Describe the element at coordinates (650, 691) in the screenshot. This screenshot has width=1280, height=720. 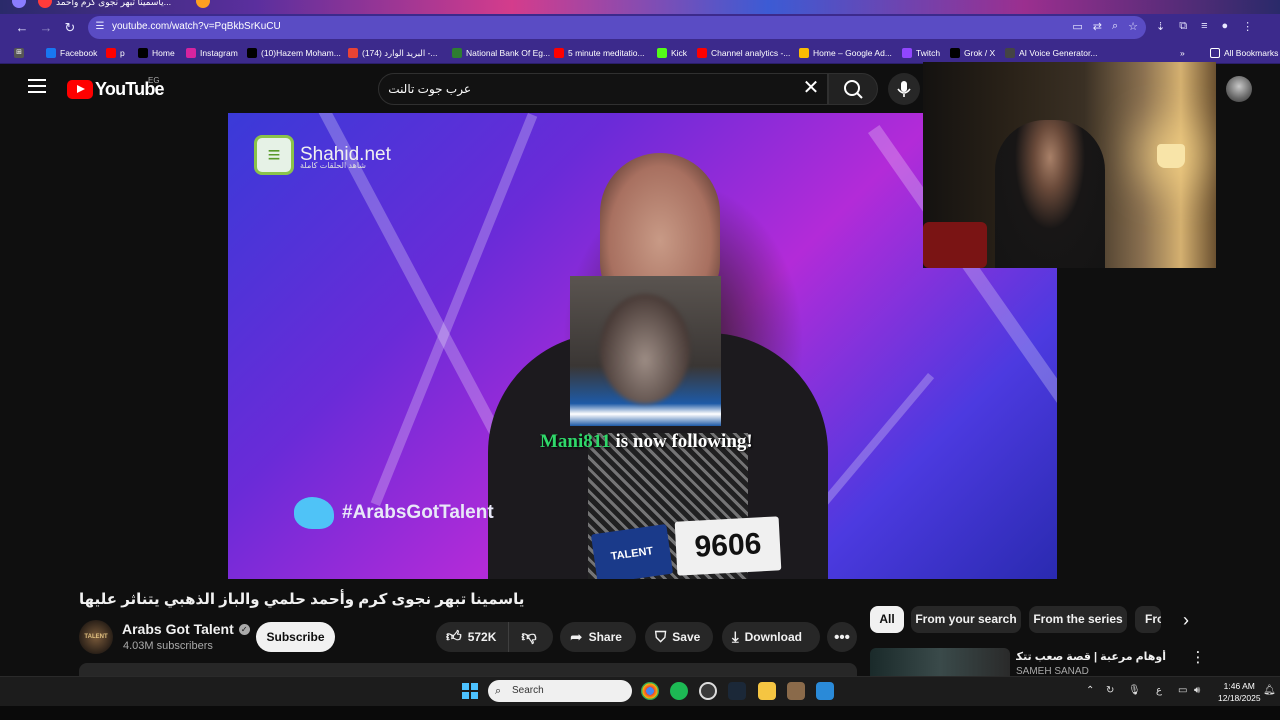
I see `chrome-icon` at that location.